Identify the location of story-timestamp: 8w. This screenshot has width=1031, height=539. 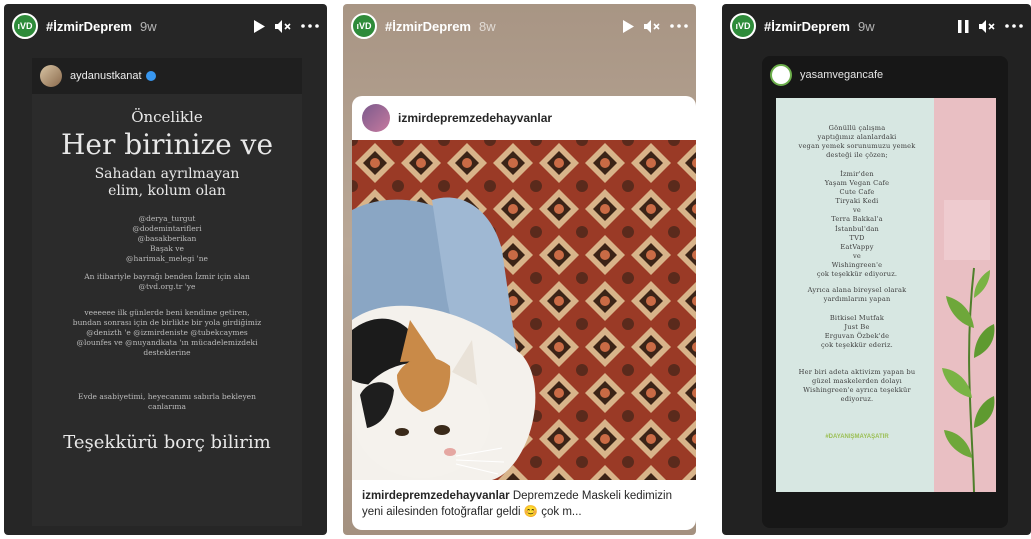
(487, 26).